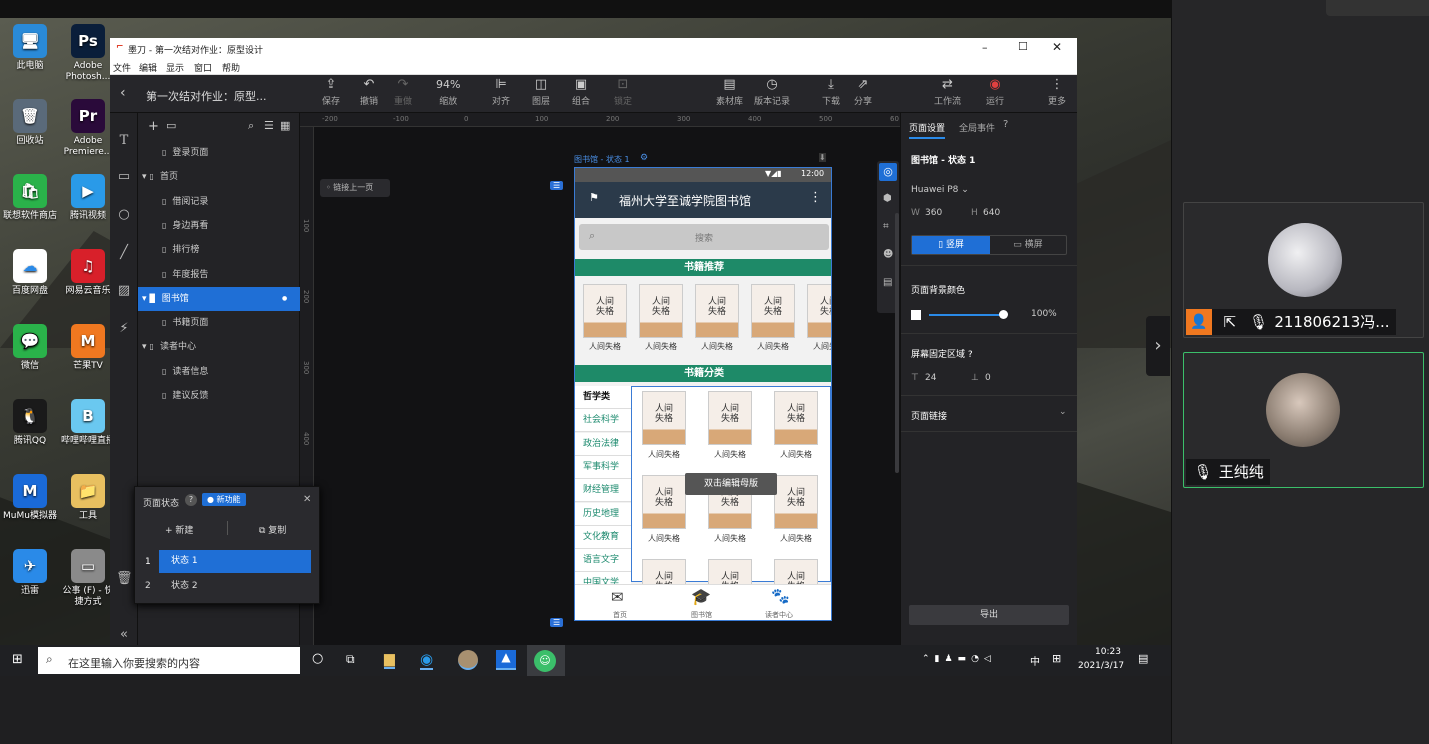  I want to click on workflow-button: ⇄ 工作流, so click(947, 93).